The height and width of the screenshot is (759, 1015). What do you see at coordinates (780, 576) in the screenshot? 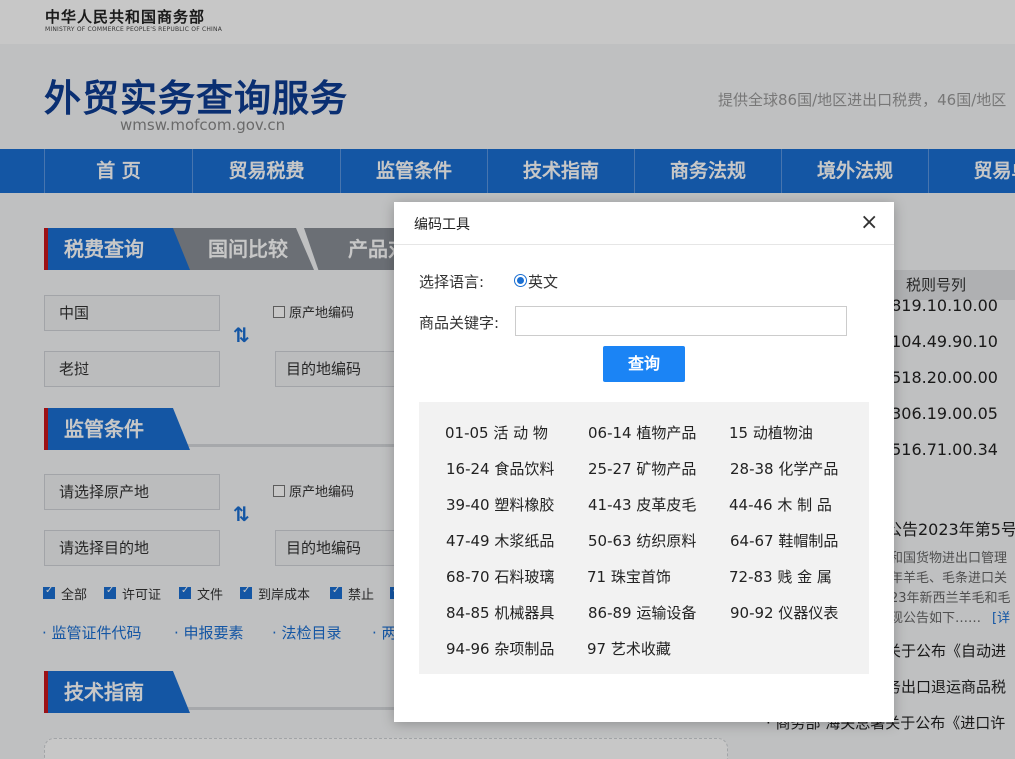
I see `category-link: 72-83 贱 金 属` at bounding box center [780, 576].